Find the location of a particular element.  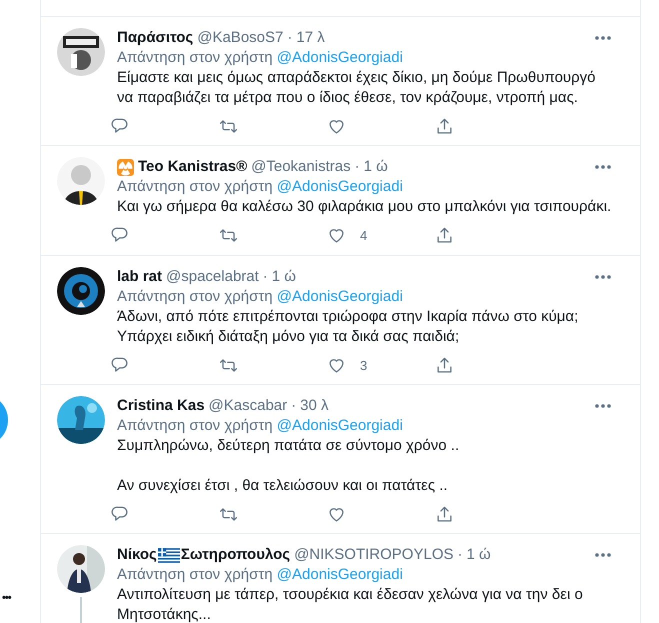

tweet-text: Υπάρχει ειδική διάταξη μόνο για τα δικά σας παιδιά; is located at coordinates (288, 336).